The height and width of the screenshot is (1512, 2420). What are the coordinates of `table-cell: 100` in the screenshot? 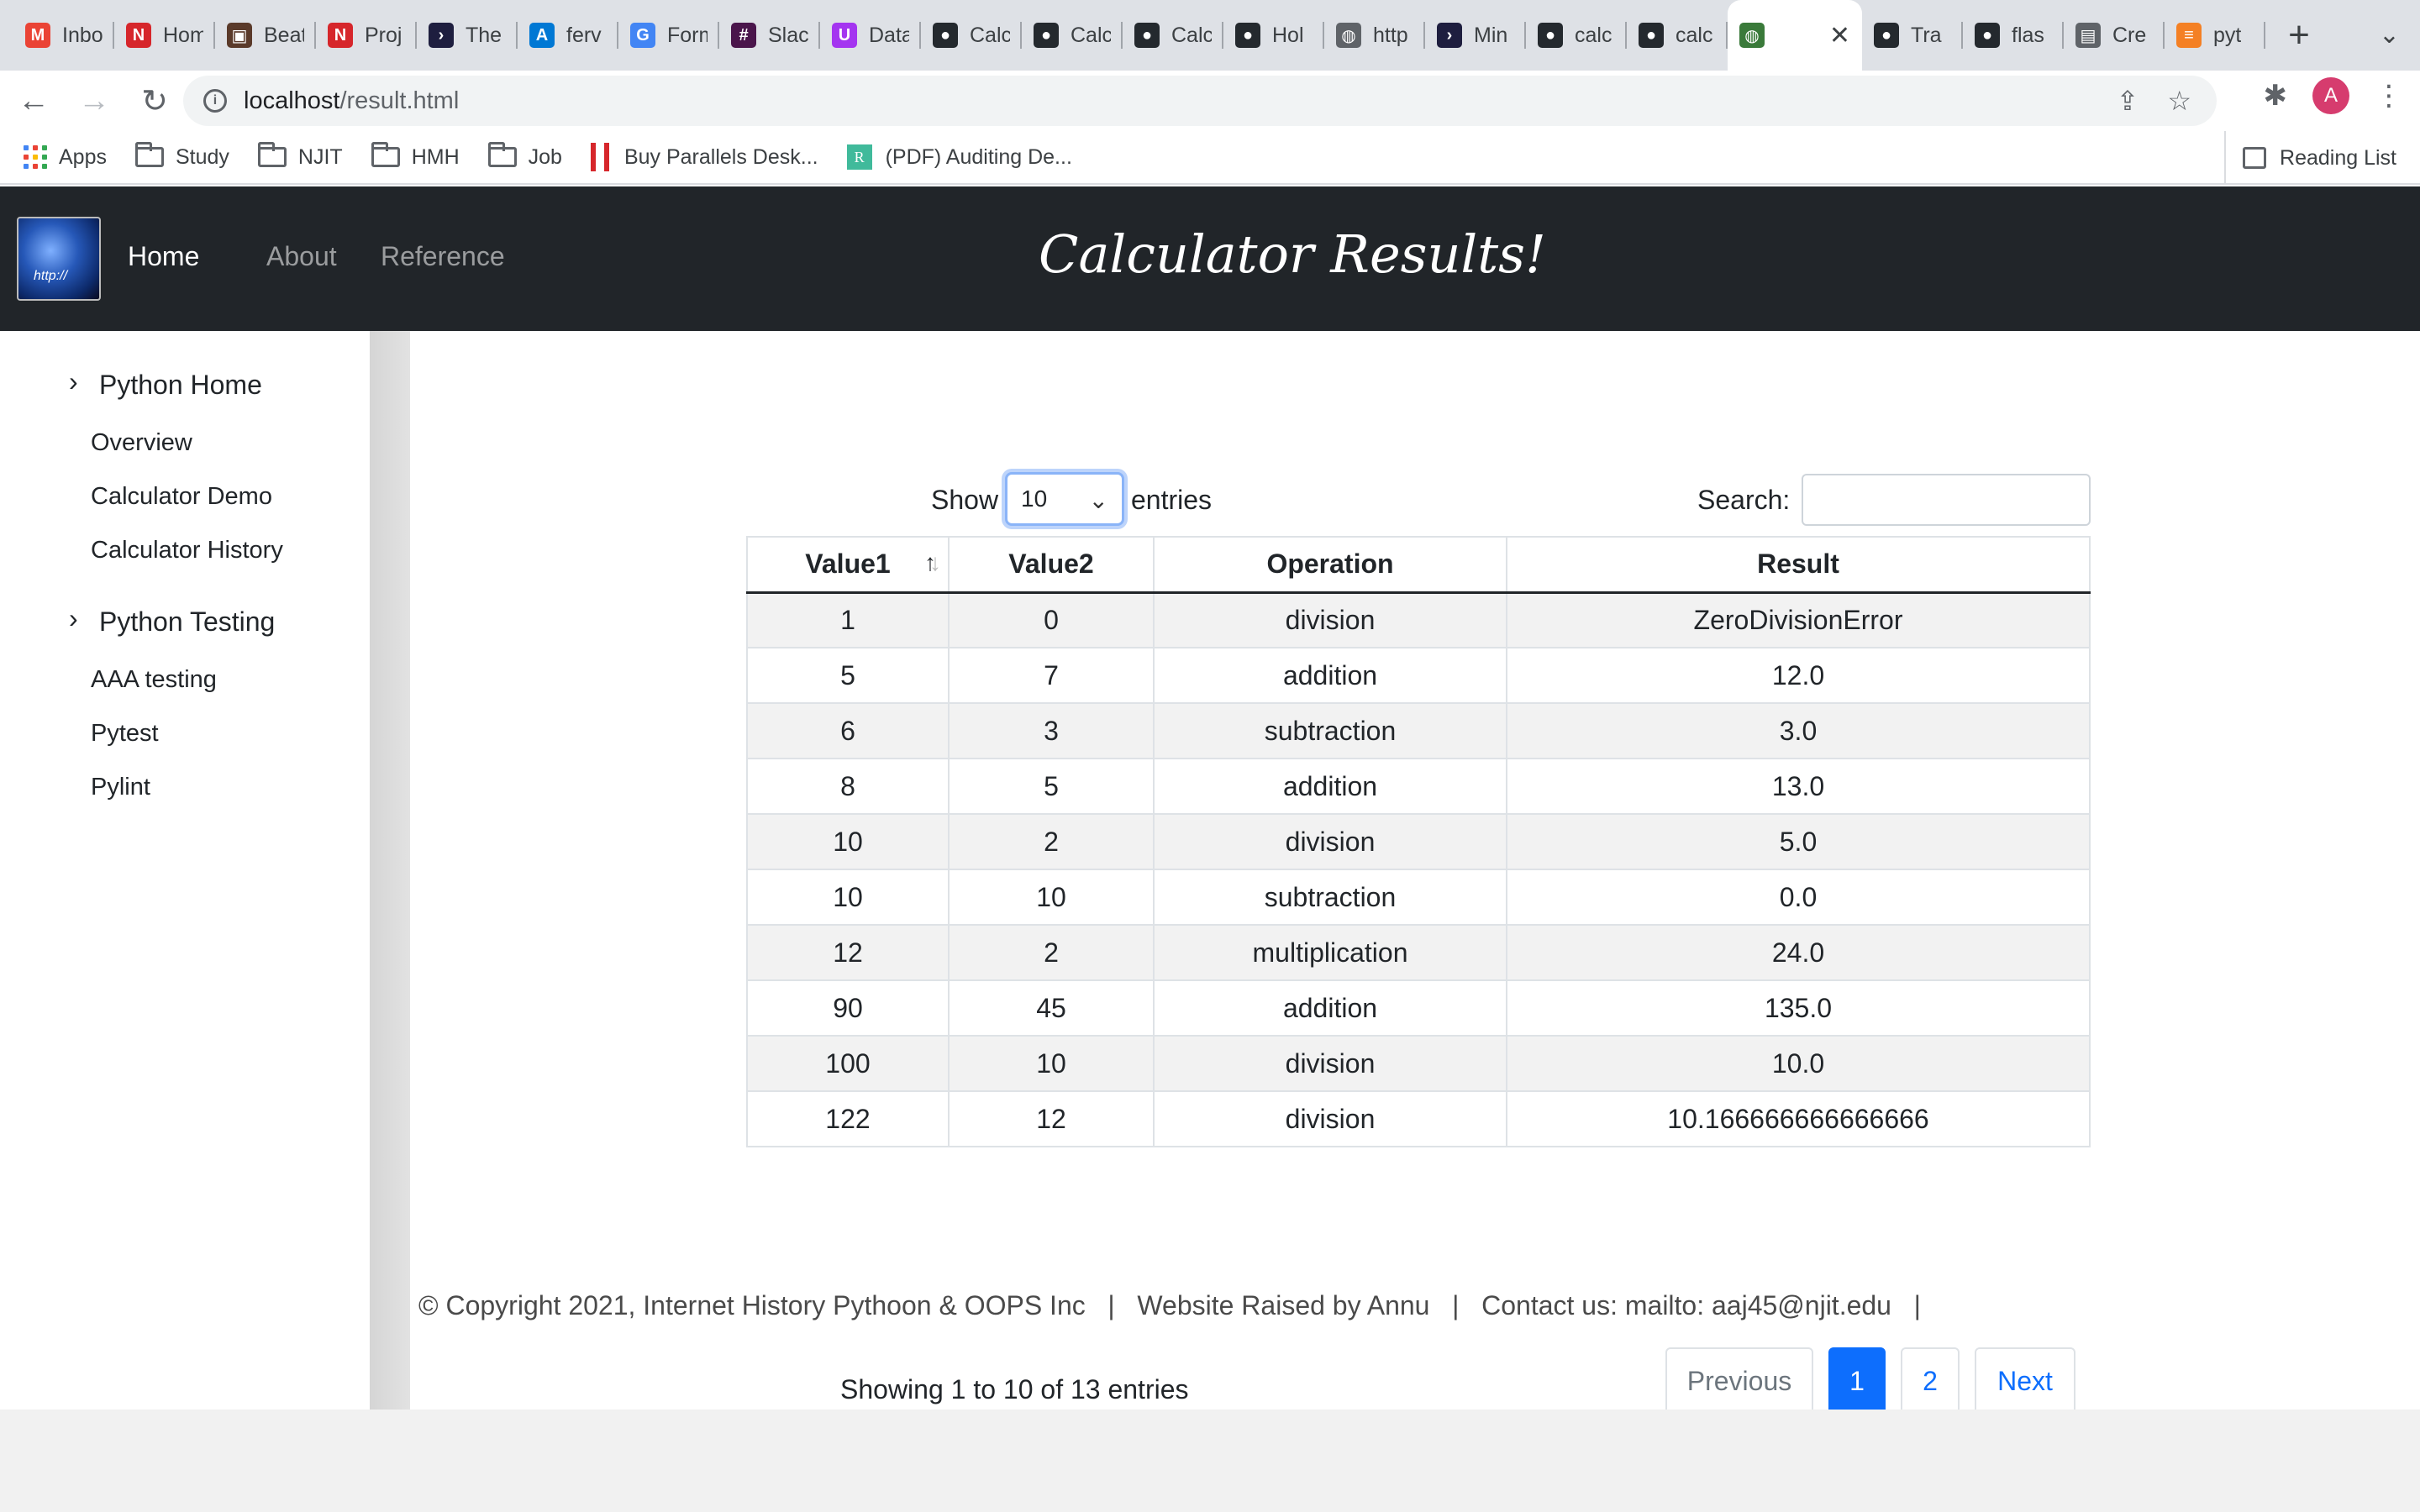 It's located at (848, 1063).